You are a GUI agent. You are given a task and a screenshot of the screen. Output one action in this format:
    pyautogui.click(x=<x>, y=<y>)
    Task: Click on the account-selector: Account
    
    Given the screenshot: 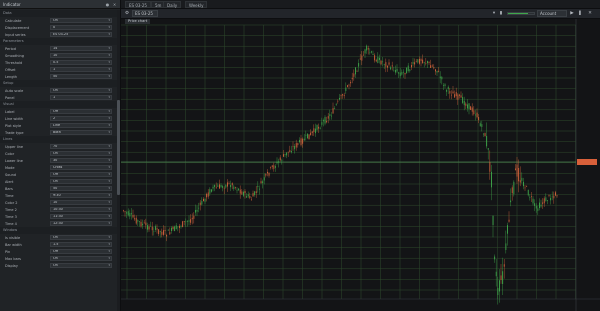 What is the action you would take?
    pyautogui.click(x=552, y=13)
    